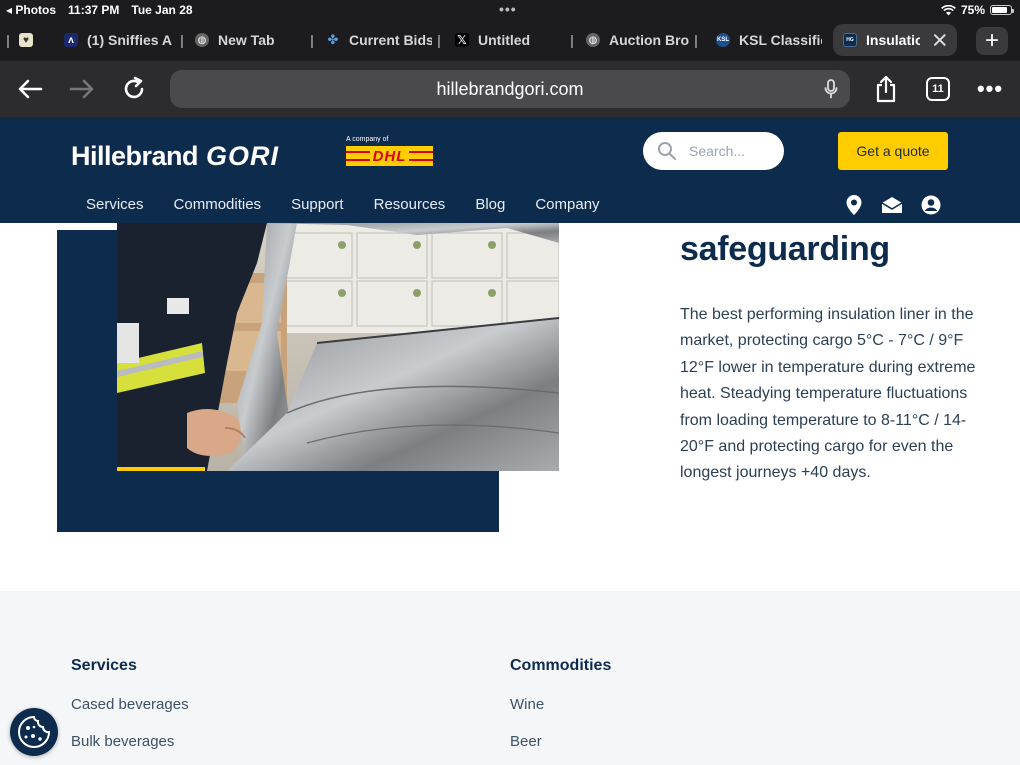  Describe the element at coordinates (972, 10) in the screenshot. I see `battery-percent: 75%` at that location.